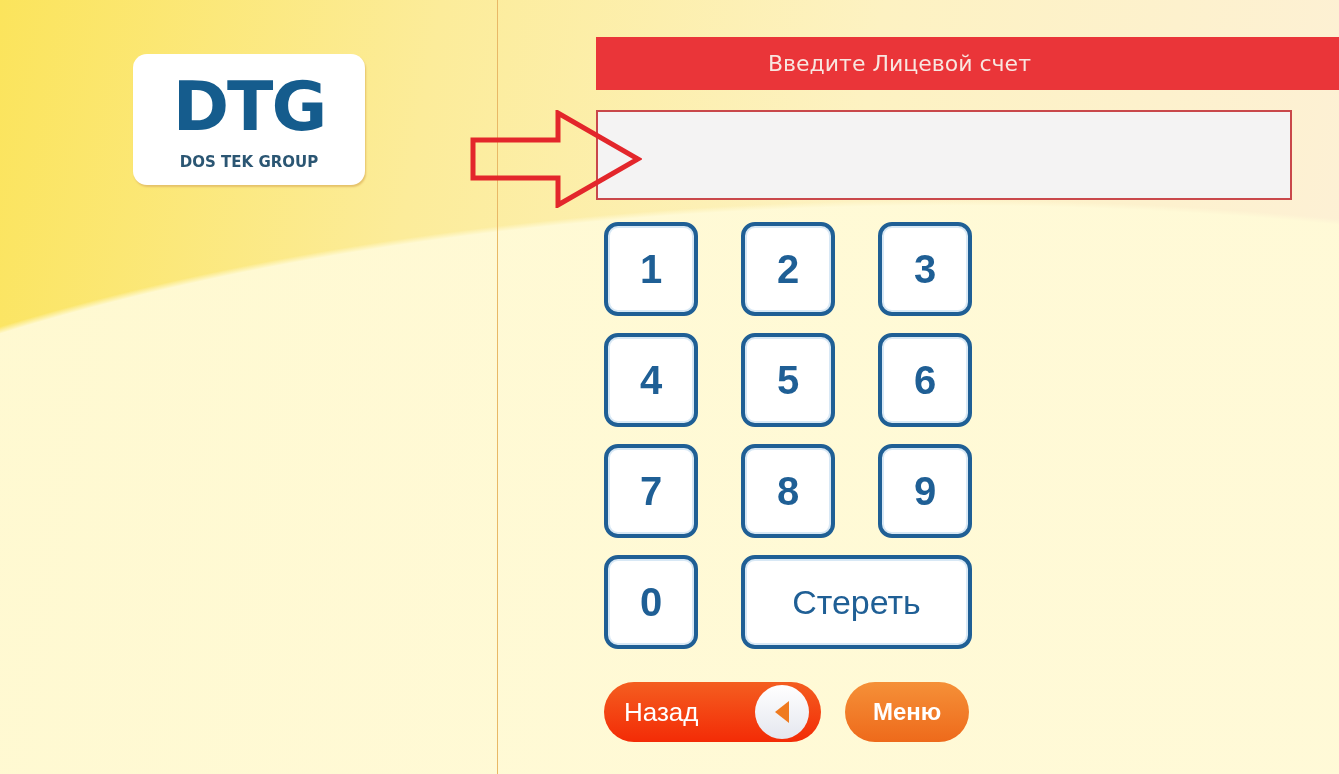 The width and height of the screenshot is (1339, 774). I want to click on left-triangle-icon, so click(782, 712).